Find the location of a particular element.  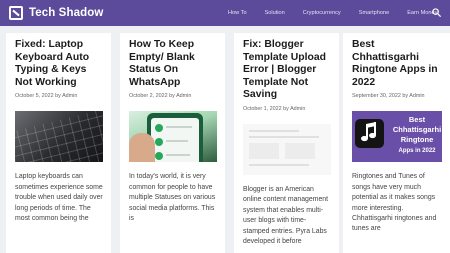

thumb-text: Chhattisgarhi is located at coordinates (417, 130).